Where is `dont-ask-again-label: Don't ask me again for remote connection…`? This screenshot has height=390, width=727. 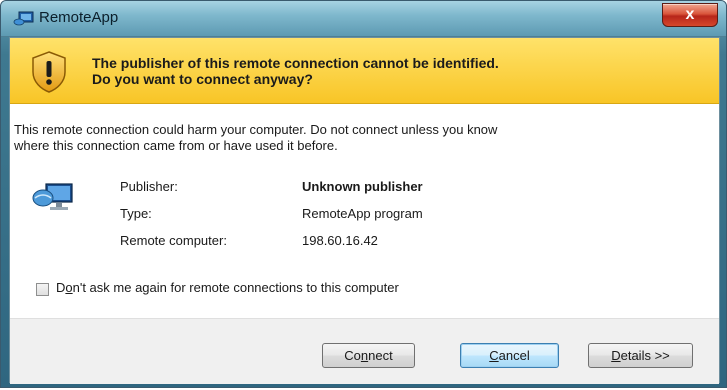 dont-ask-again-label: Don't ask me again for remote connection… is located at coordinates (227, 287).